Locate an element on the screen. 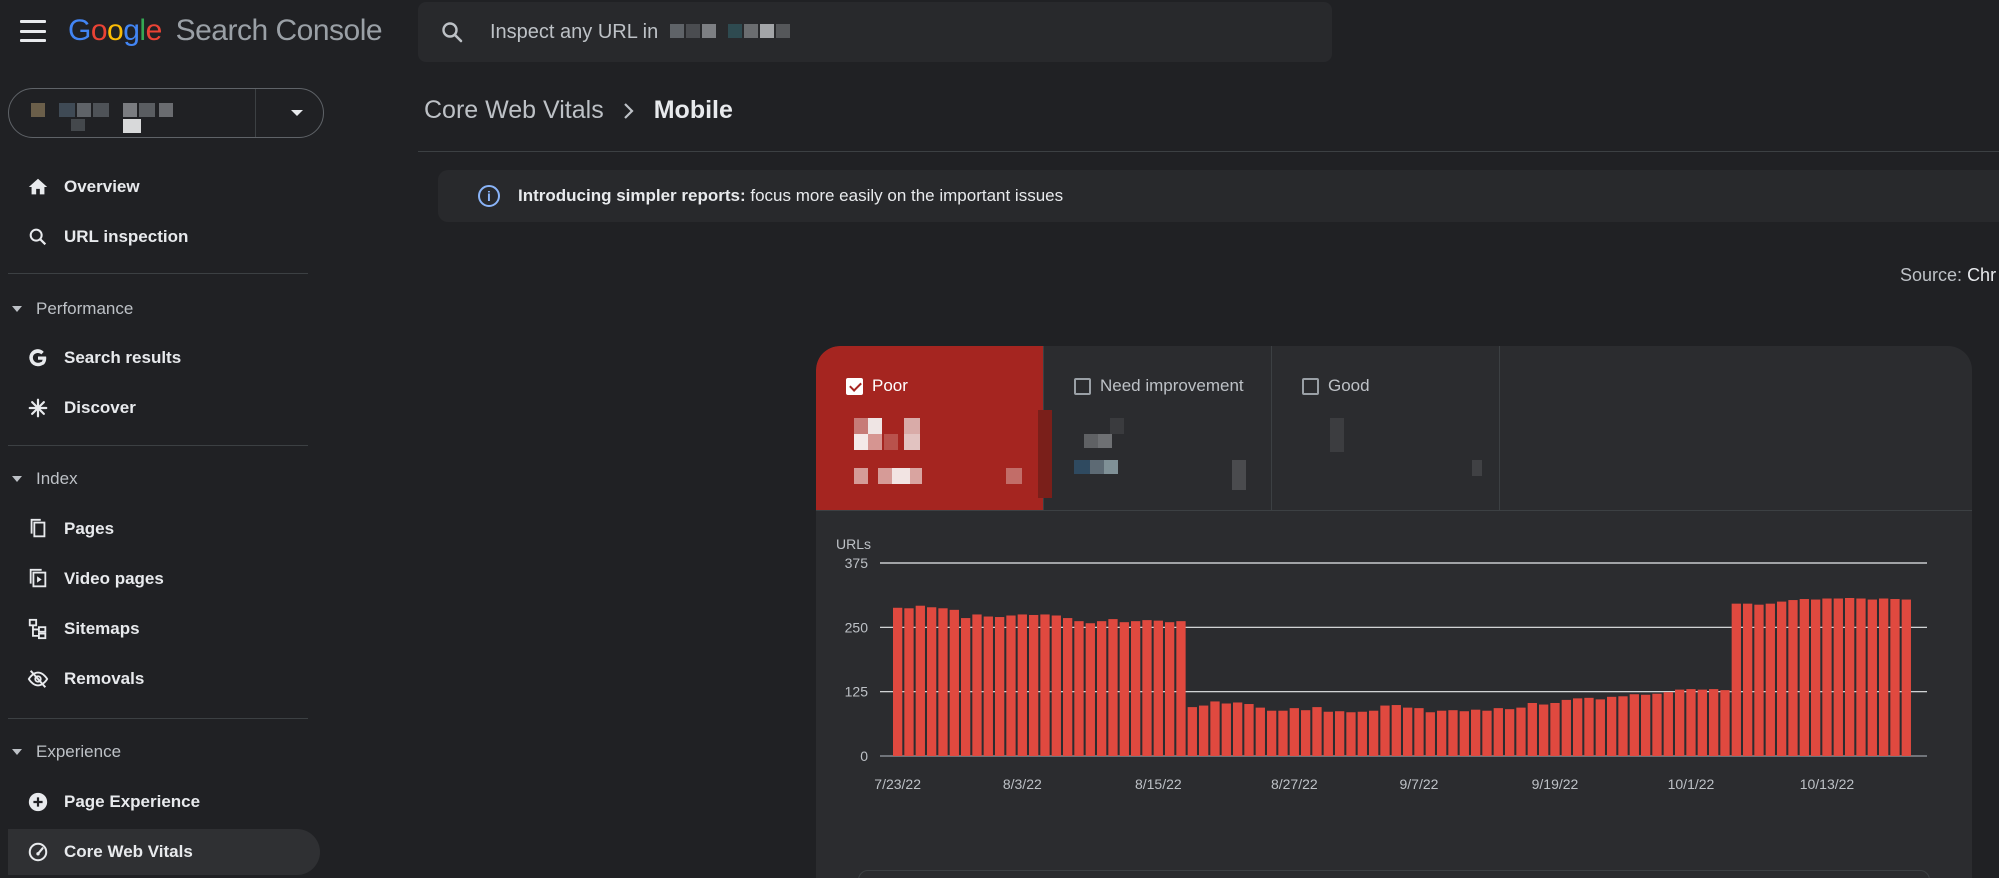 The height and width of the screenshot is (878, 1999). need-improvement-checkbox is located at coordinates (1082, 386).